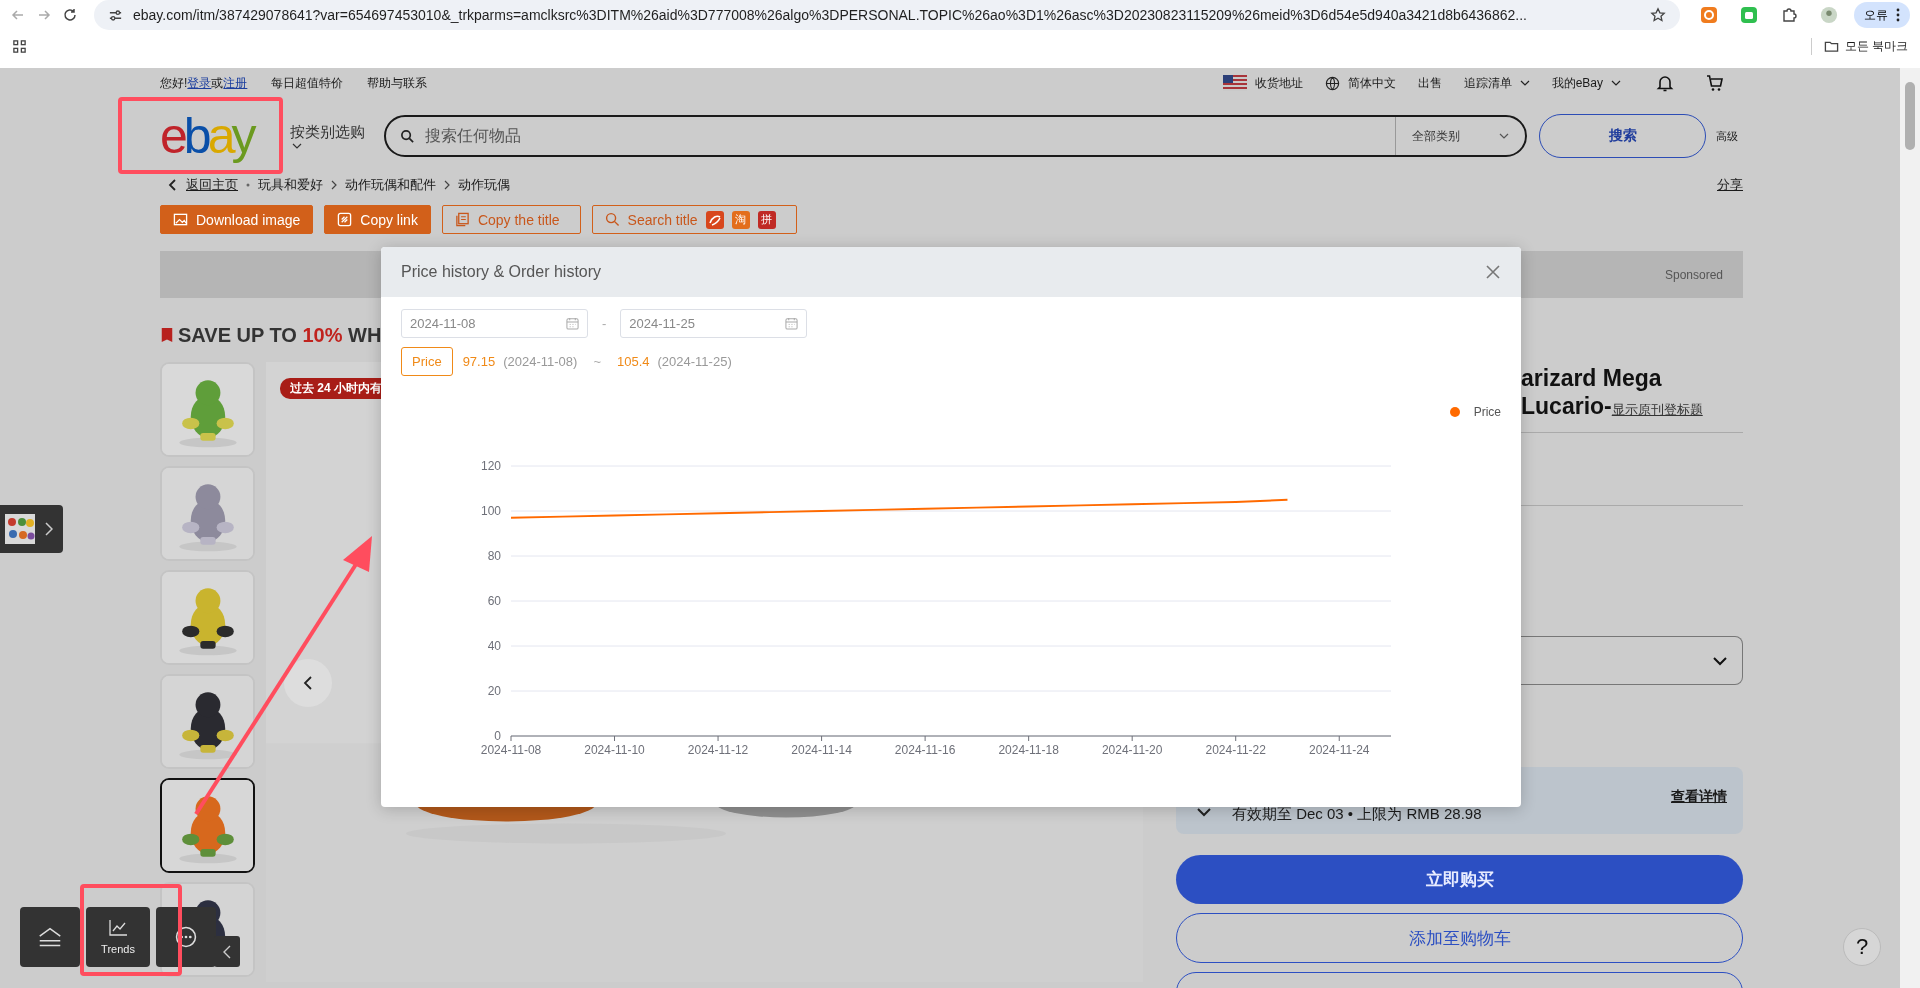 This screenshot has width=1920, height=988. I want to click on help-button: ?, so click(1862, 947).